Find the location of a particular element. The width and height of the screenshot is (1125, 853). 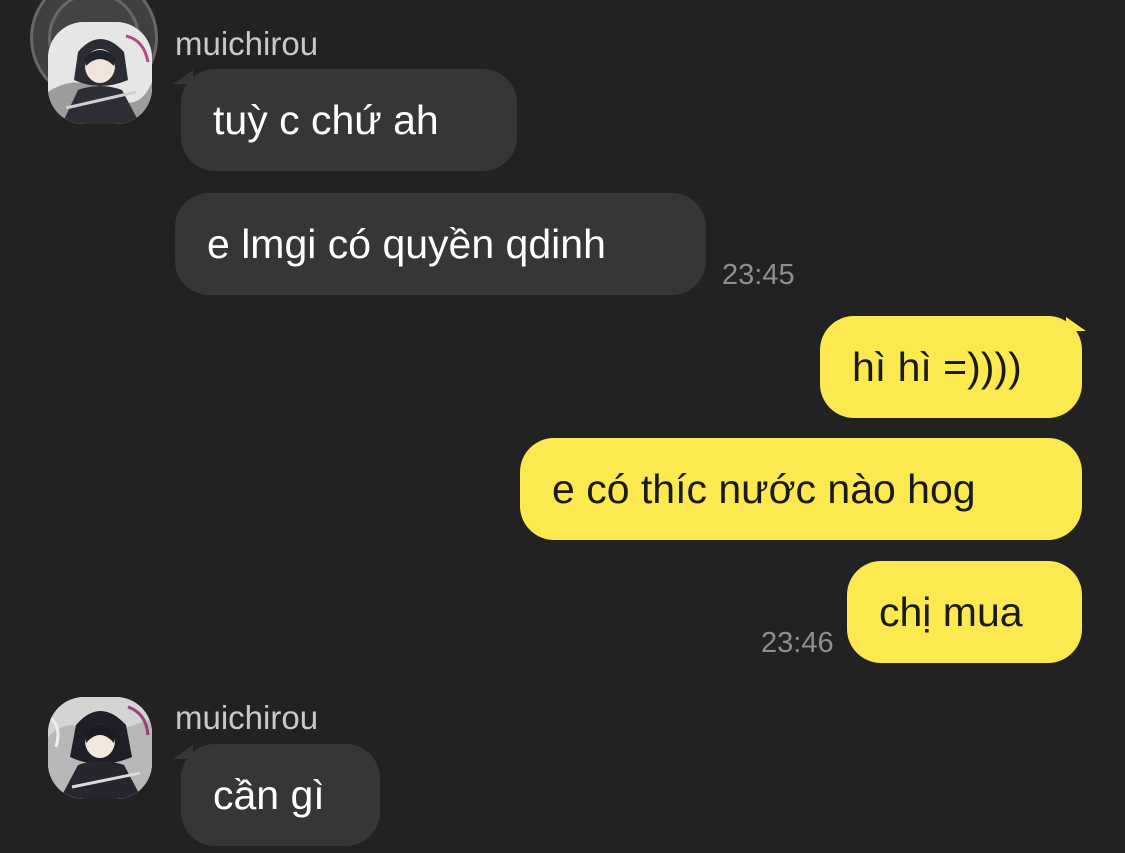

message-bubble-incoming: cần gì is located at coordinates (280, 795).